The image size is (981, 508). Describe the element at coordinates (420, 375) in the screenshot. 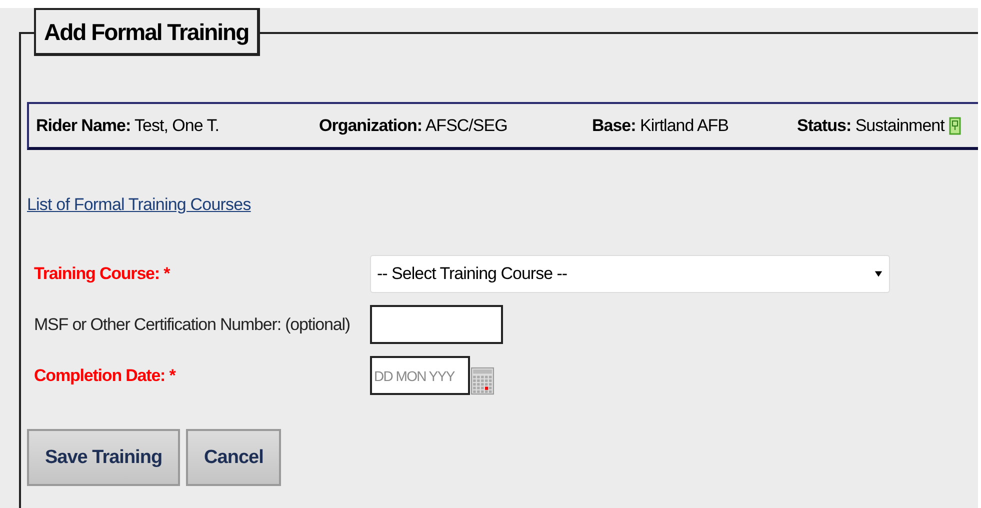

I see `date-field: DD MON YYY` at that location.